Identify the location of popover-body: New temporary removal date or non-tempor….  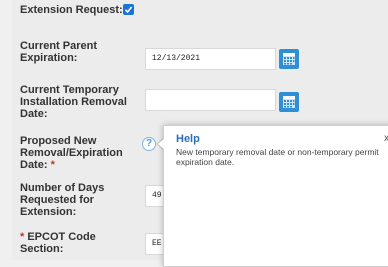
(277, 157).